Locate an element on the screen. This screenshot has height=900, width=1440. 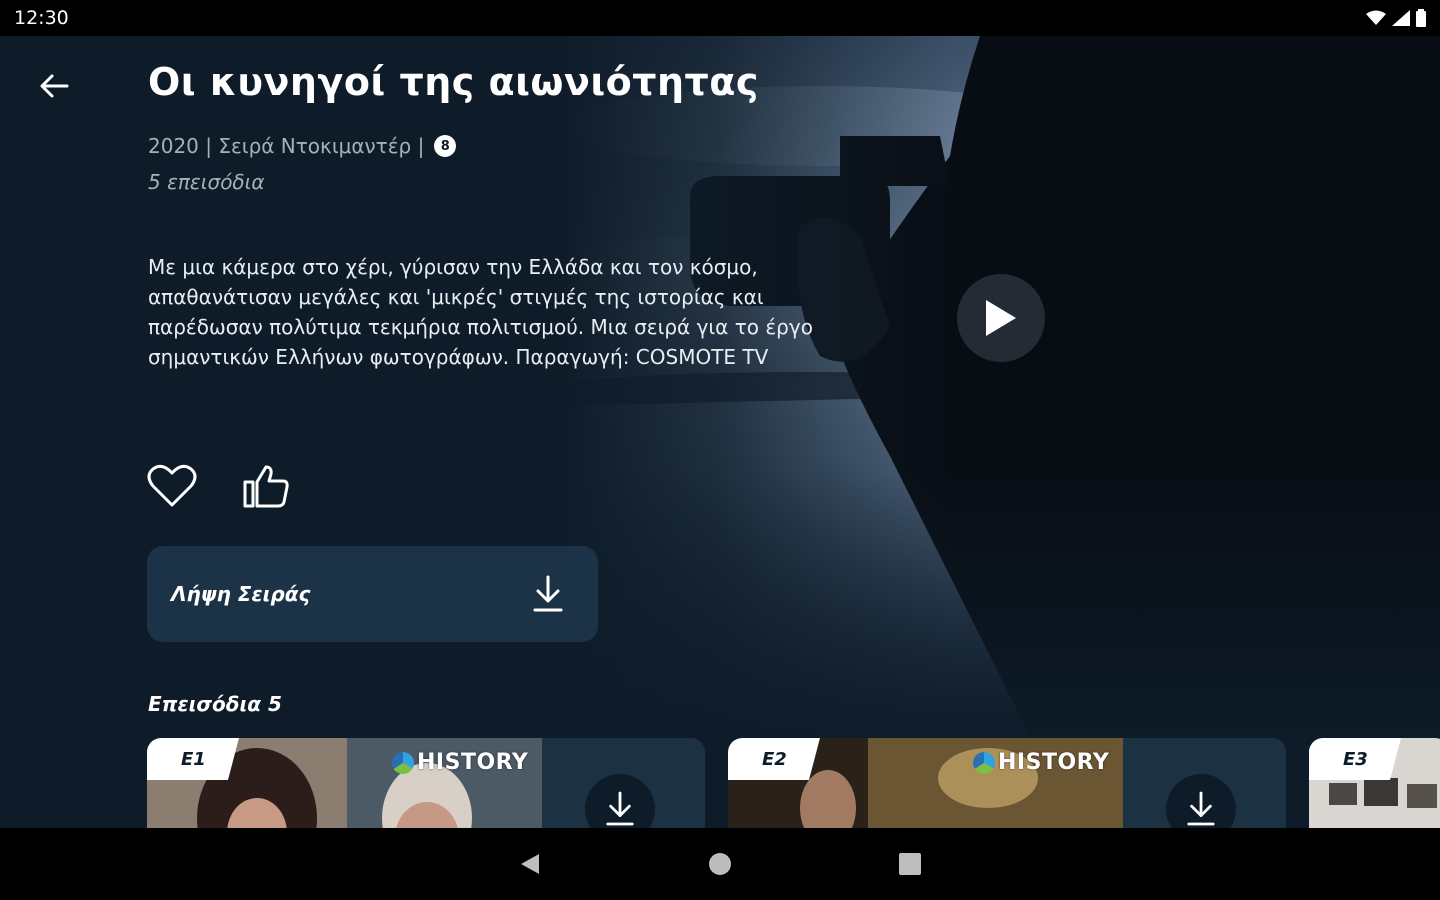
back-button is located at coordinates (54, 86).